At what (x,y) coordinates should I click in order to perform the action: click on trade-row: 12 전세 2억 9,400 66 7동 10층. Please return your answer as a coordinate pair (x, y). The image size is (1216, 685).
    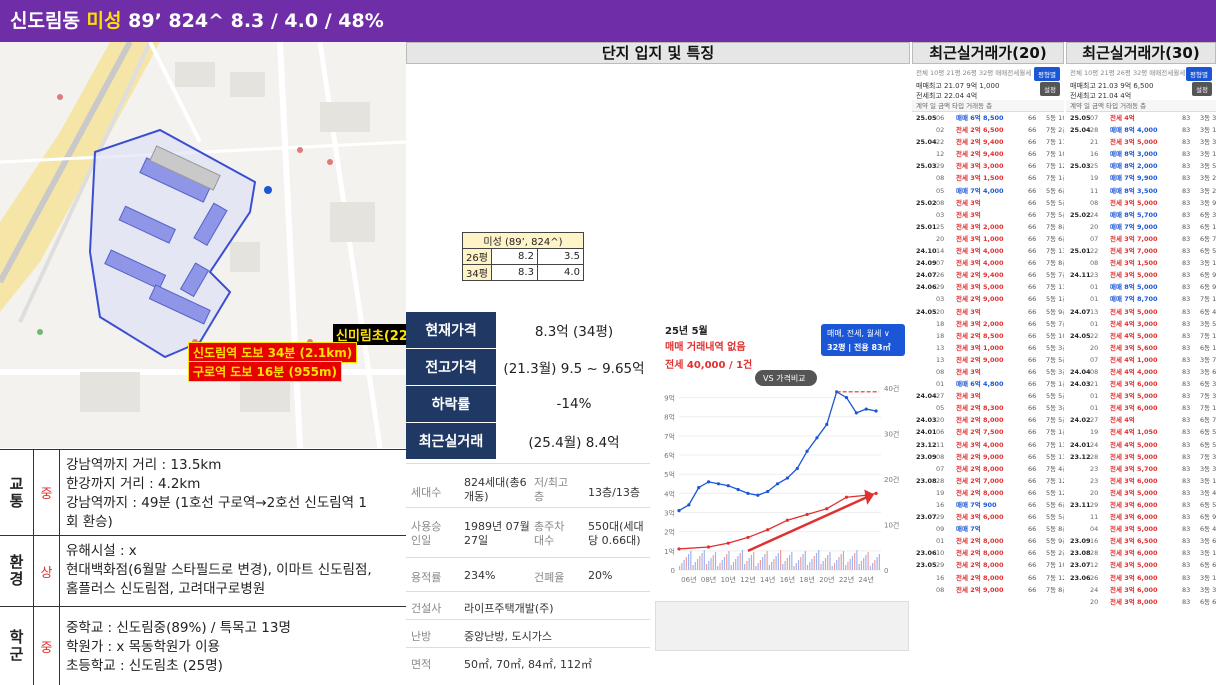
    Looking at the image, I should click on (988, 154).